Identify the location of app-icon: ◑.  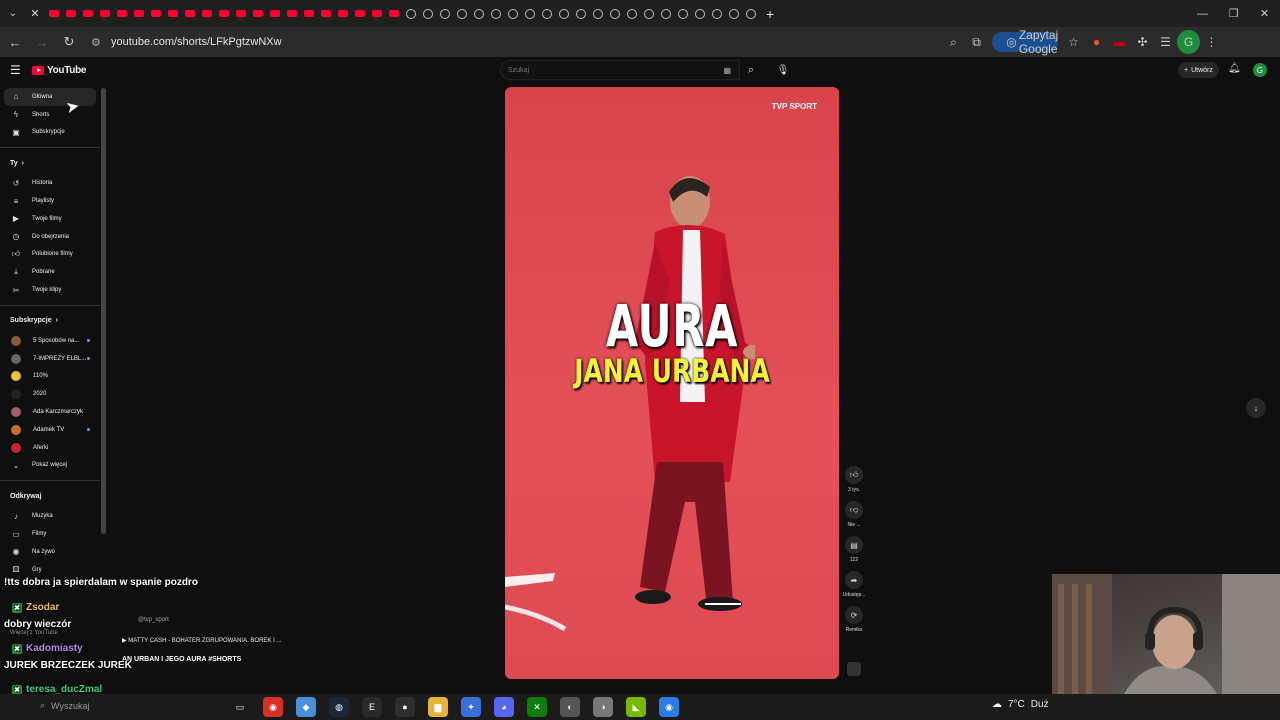
(603, 707).